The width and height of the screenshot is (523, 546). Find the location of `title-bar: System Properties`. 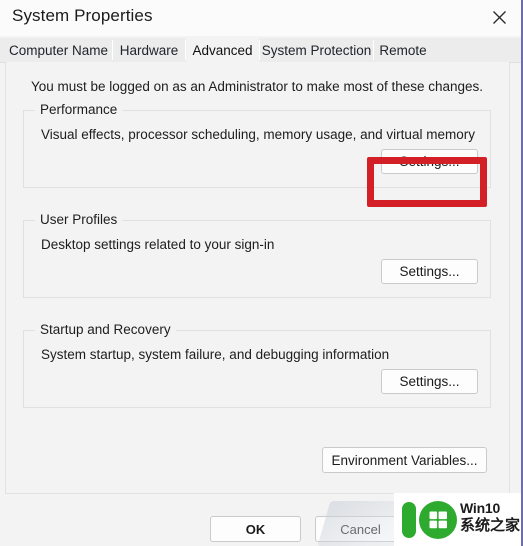

title-bar: System Properties is located at coordinates (260, 18).